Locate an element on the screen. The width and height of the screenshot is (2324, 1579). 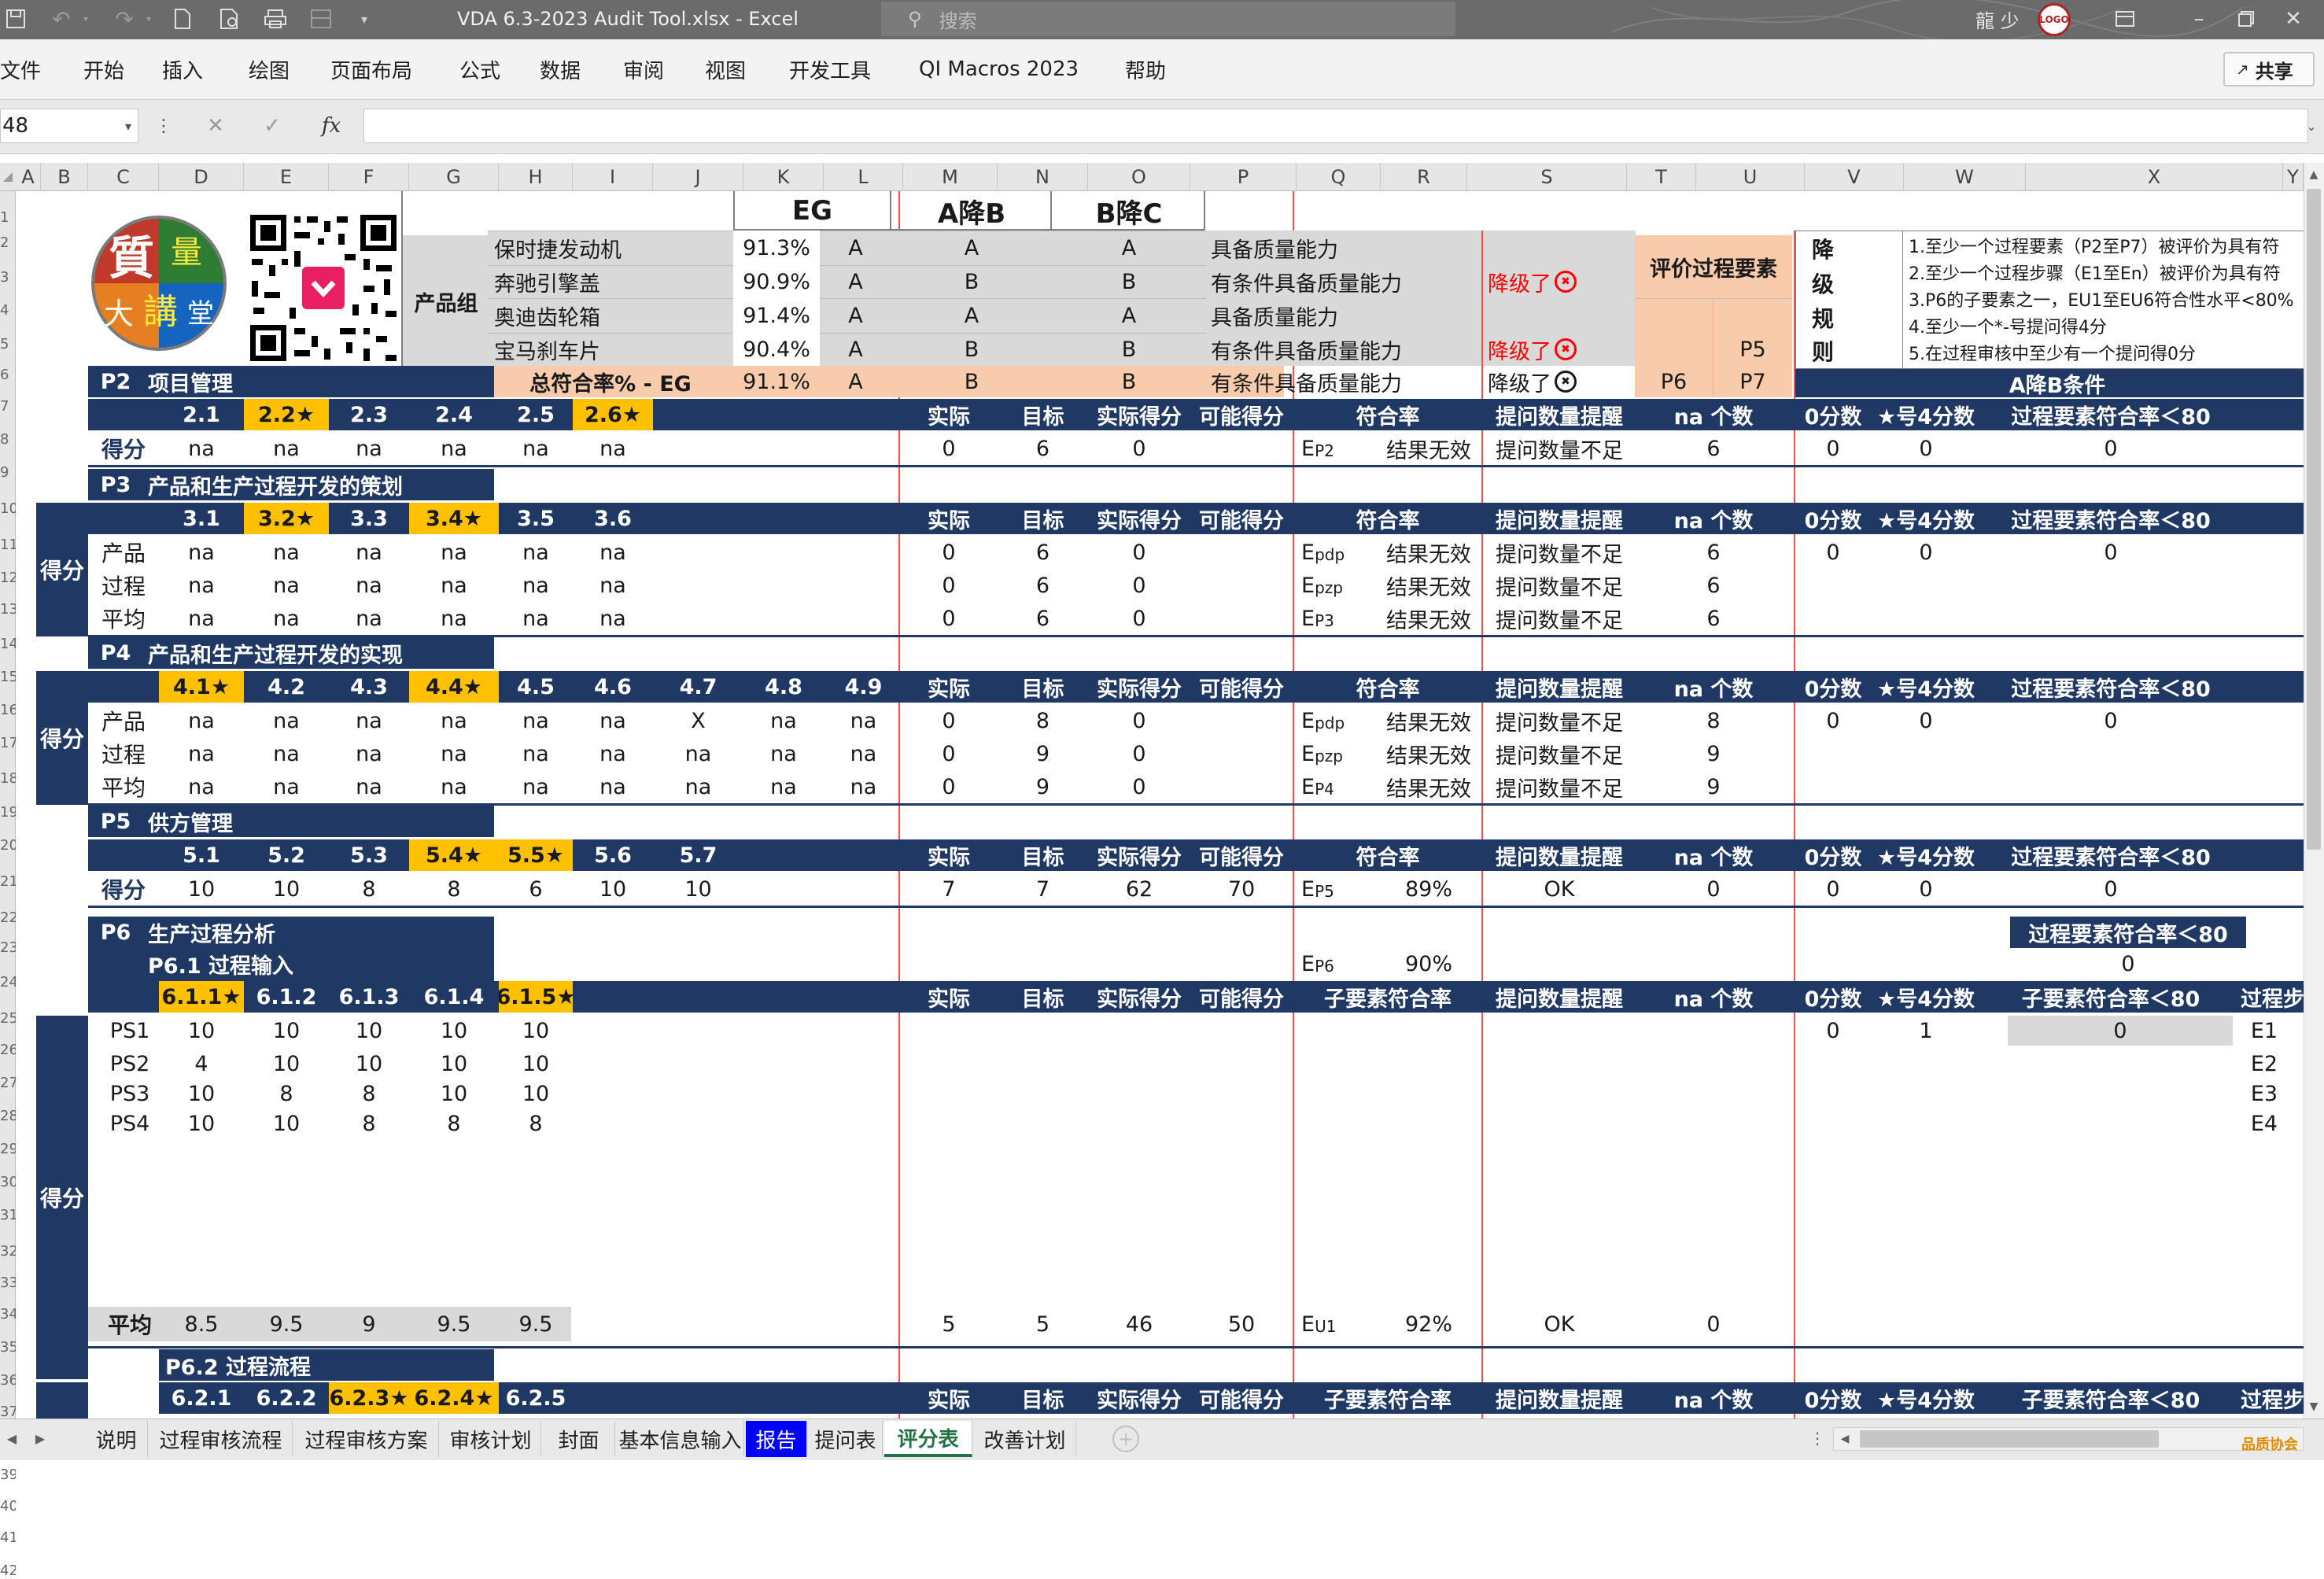
name-box-dropdown-icon: ▾ is located at coordinates (128, 127).